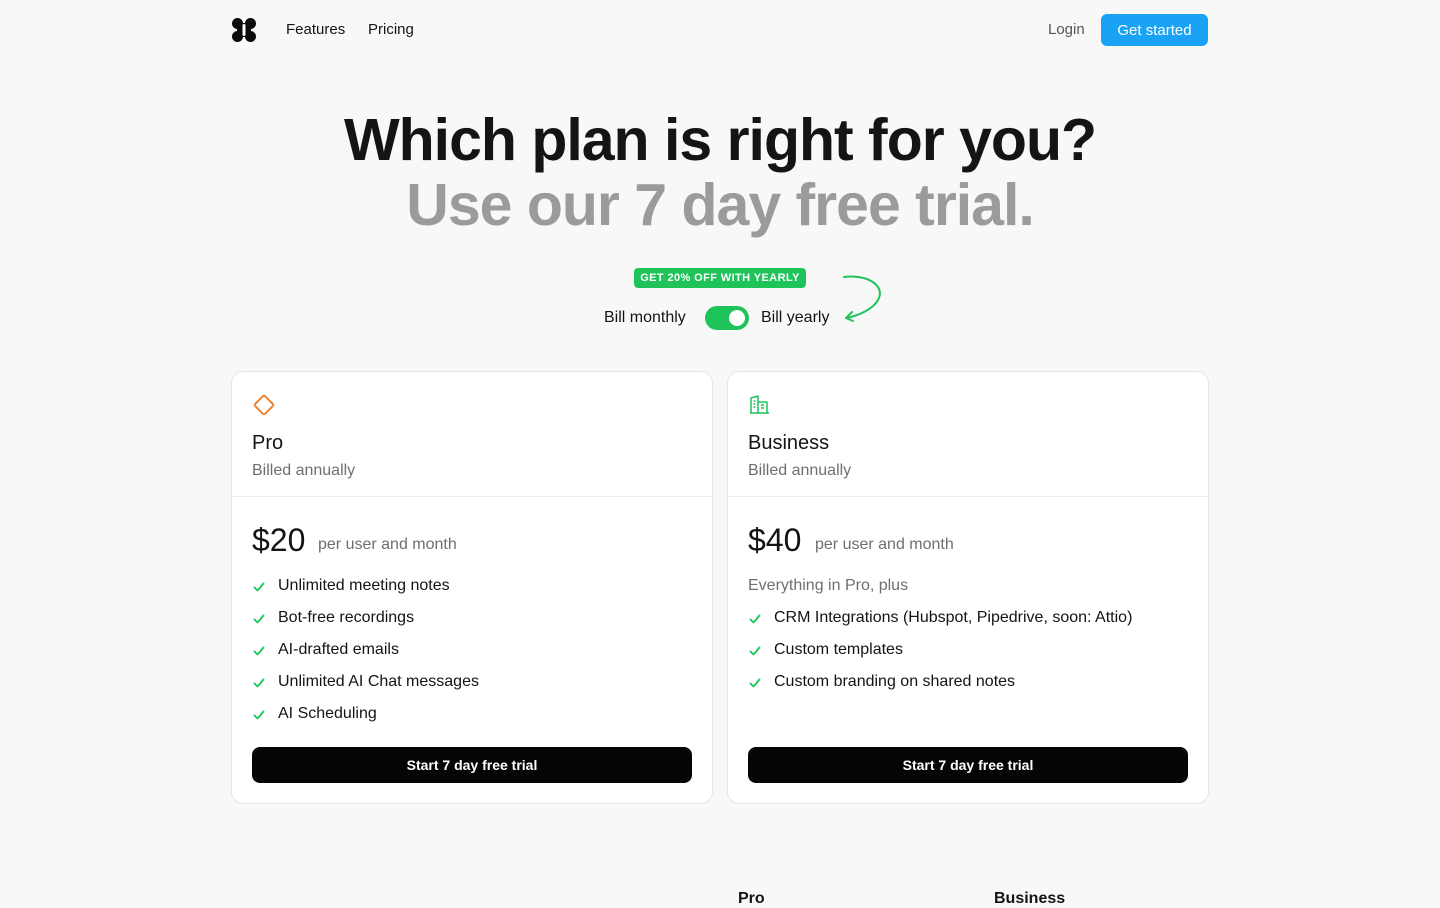 Image resolution: width=1440 pixels, height=908 pixels. What do you see at coordinates (346, 617) in the screenshot?
I see `feature-text: Bot-free recordings` at bounding box center [346, 617].